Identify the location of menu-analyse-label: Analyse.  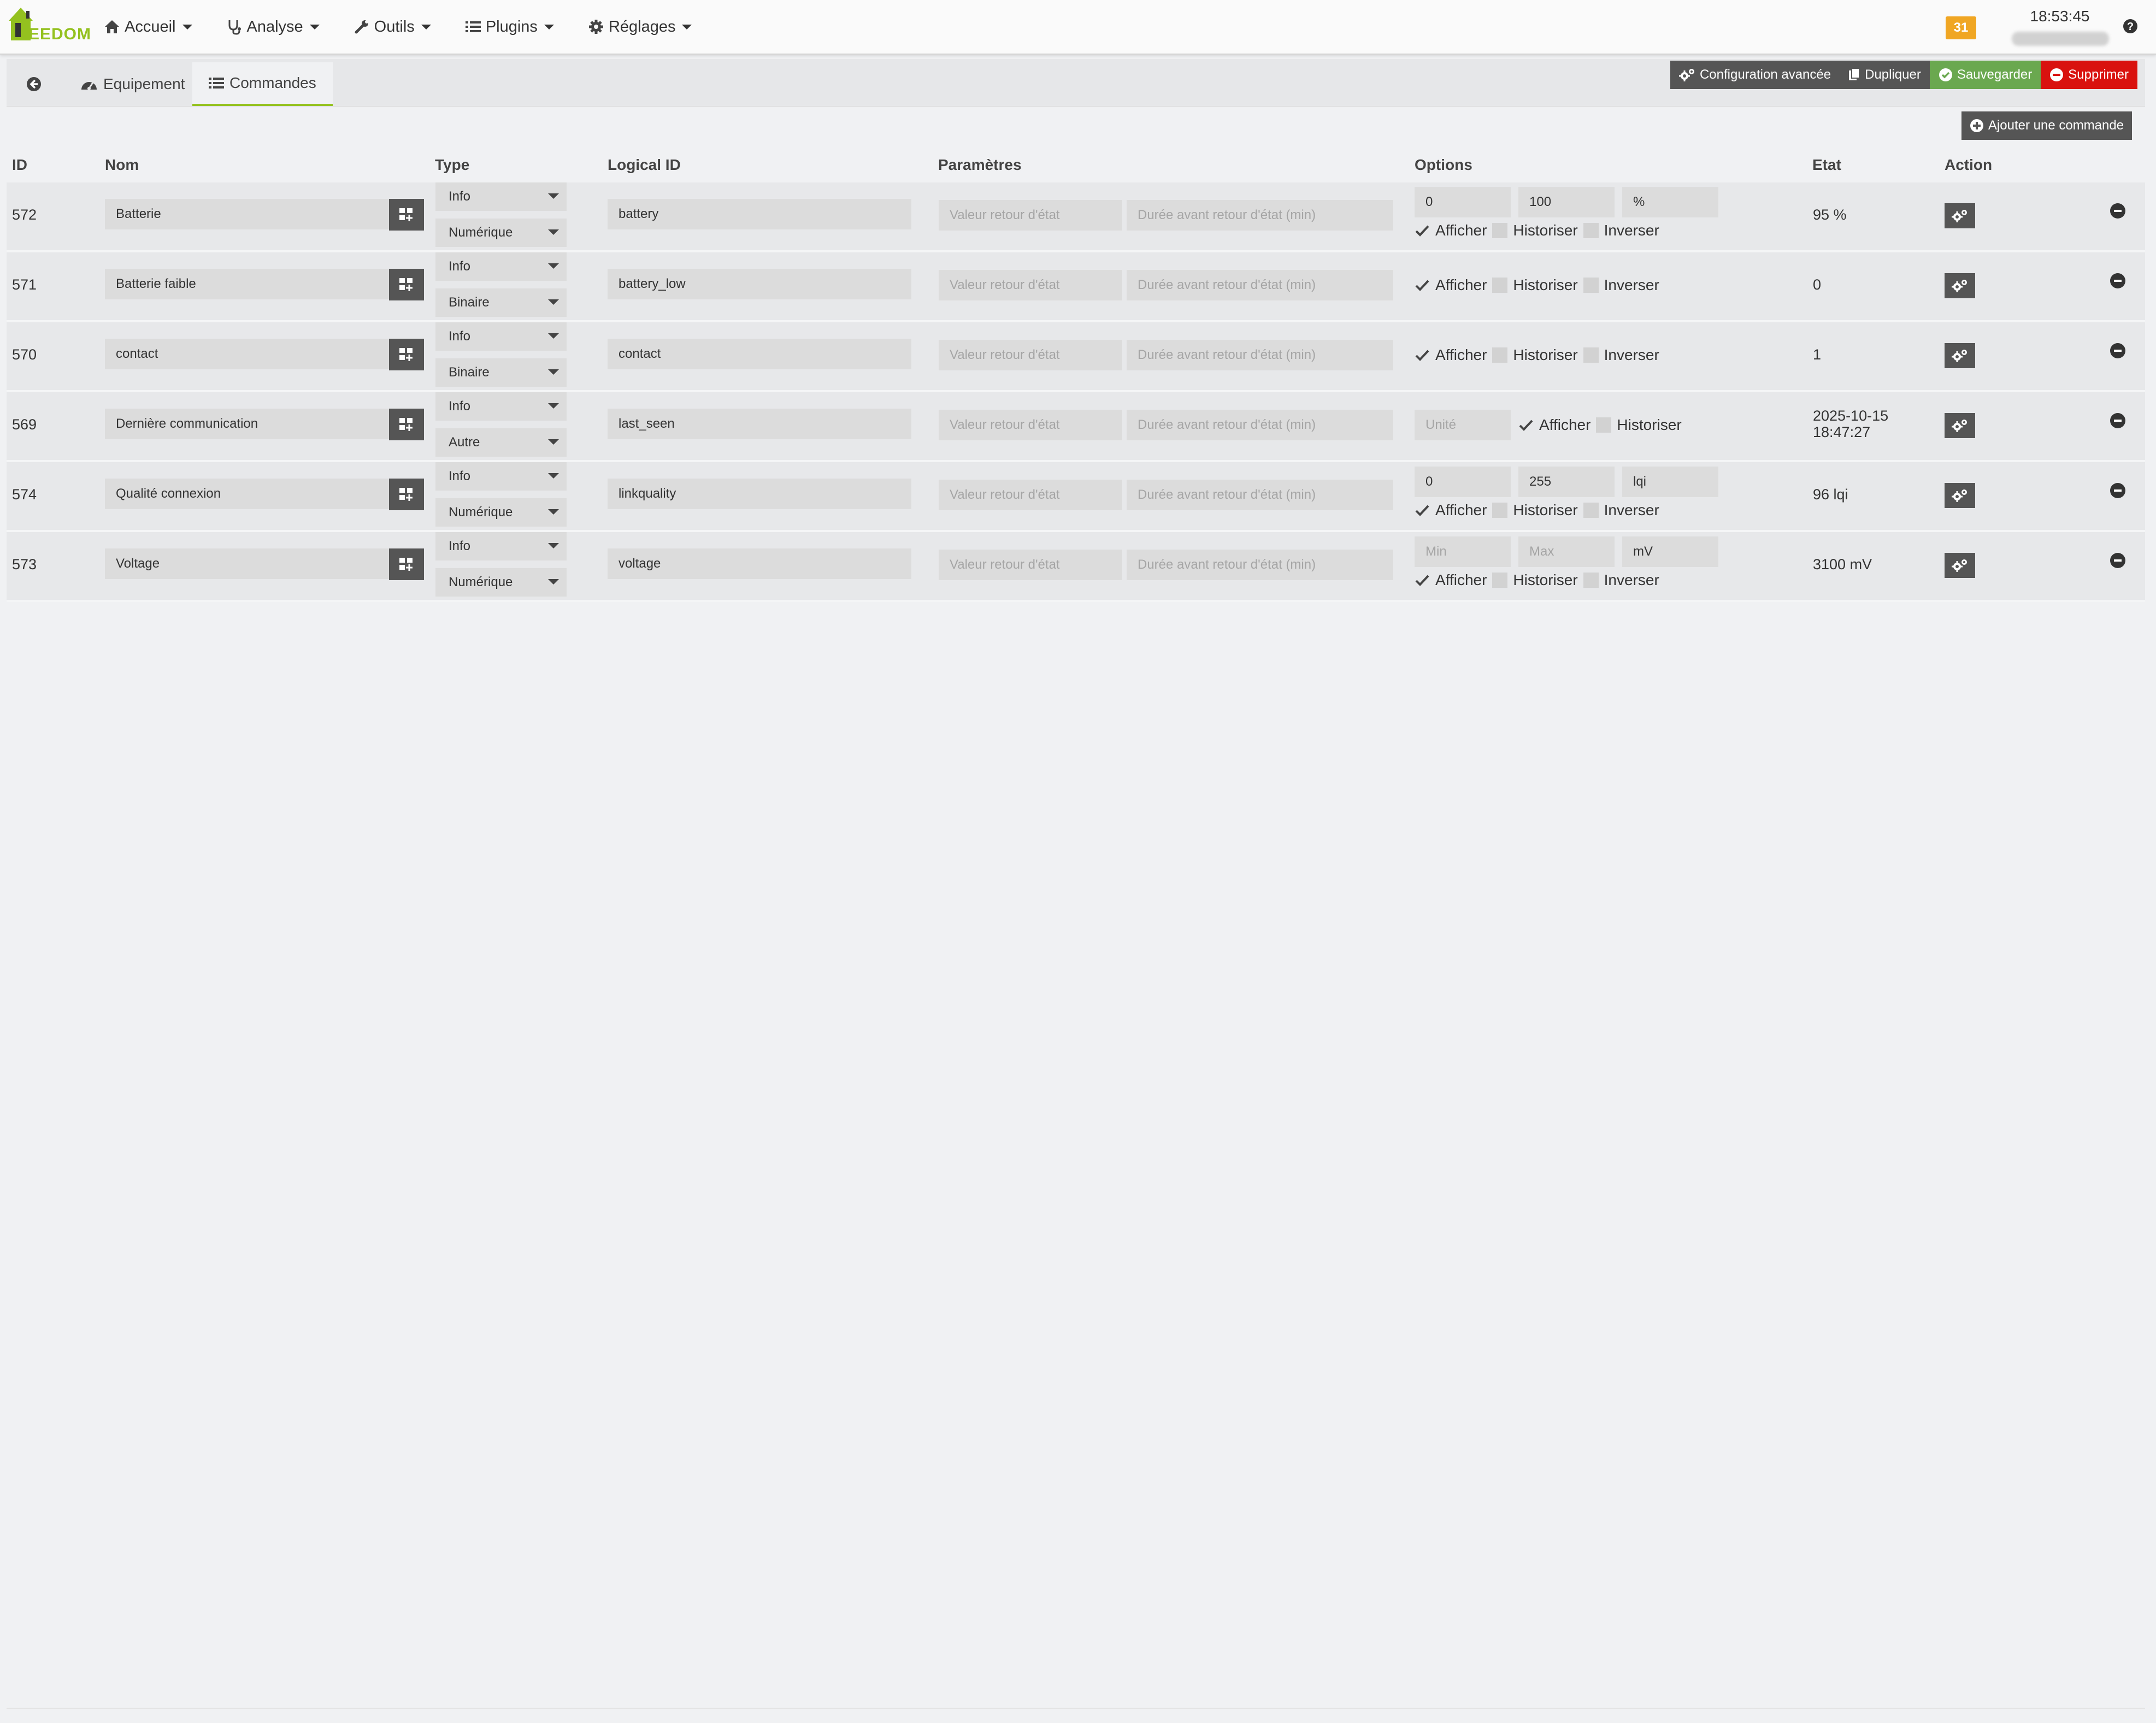
(274, 26).